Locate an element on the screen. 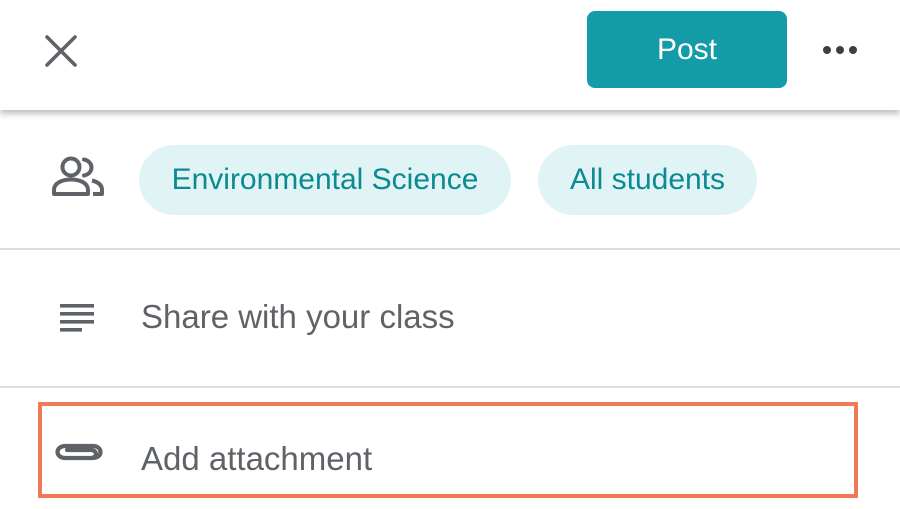  people-icon is located at coordinates (78, 178).